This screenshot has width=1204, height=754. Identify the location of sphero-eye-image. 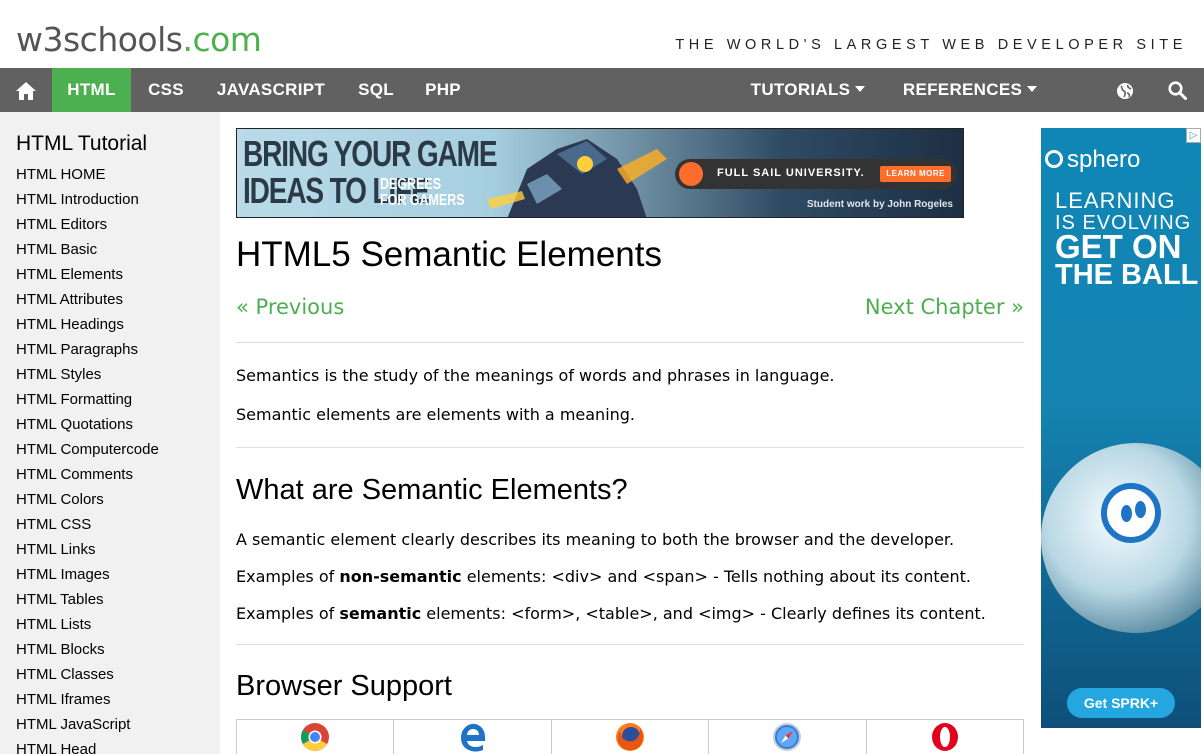
(1131, 513).